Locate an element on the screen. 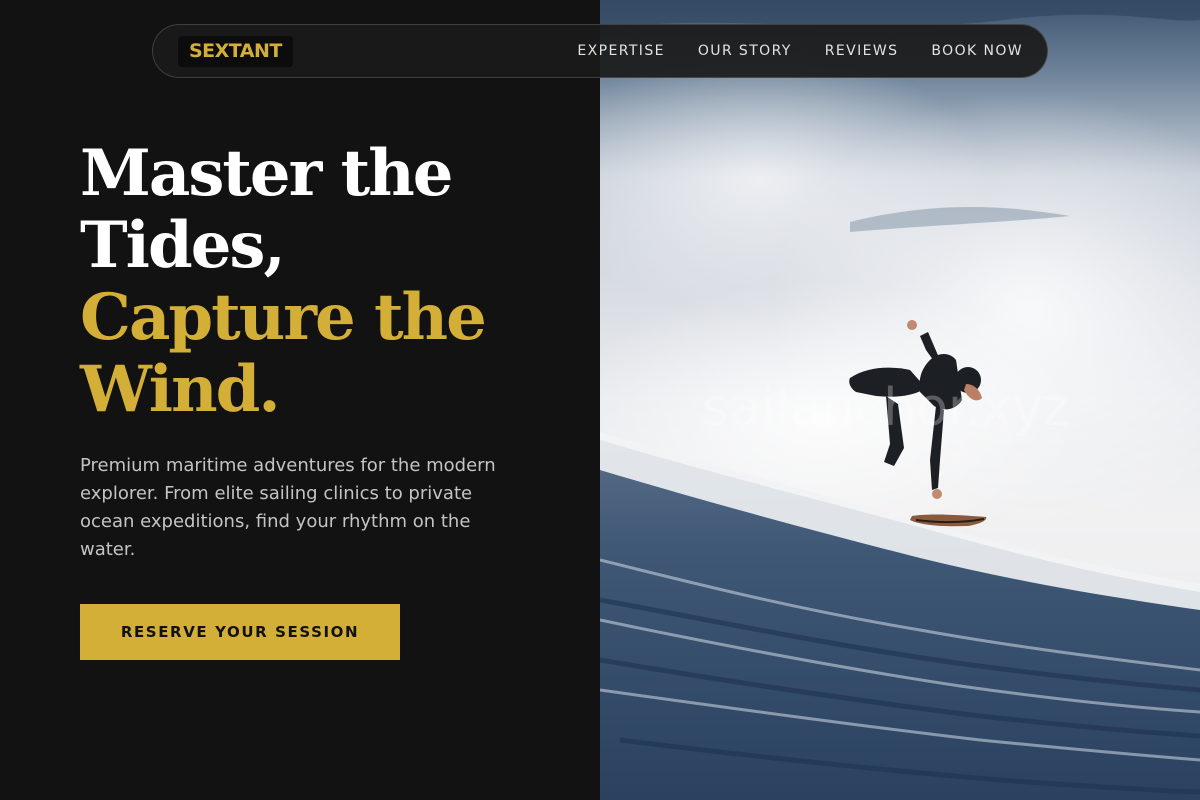  nav-link-reviews: REVIEWS is located at coordinates (862, 51).